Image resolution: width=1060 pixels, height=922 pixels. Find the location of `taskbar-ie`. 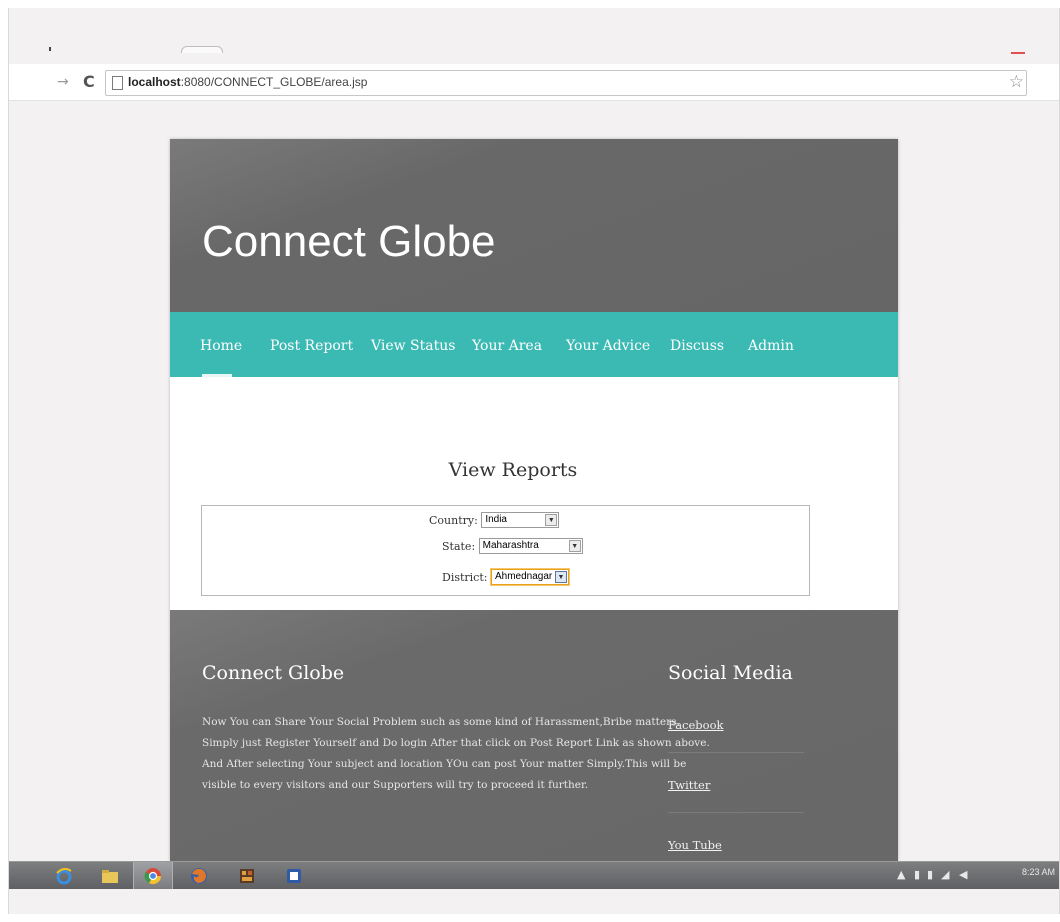

taskbar-ie is located at coordinates (65, 875).